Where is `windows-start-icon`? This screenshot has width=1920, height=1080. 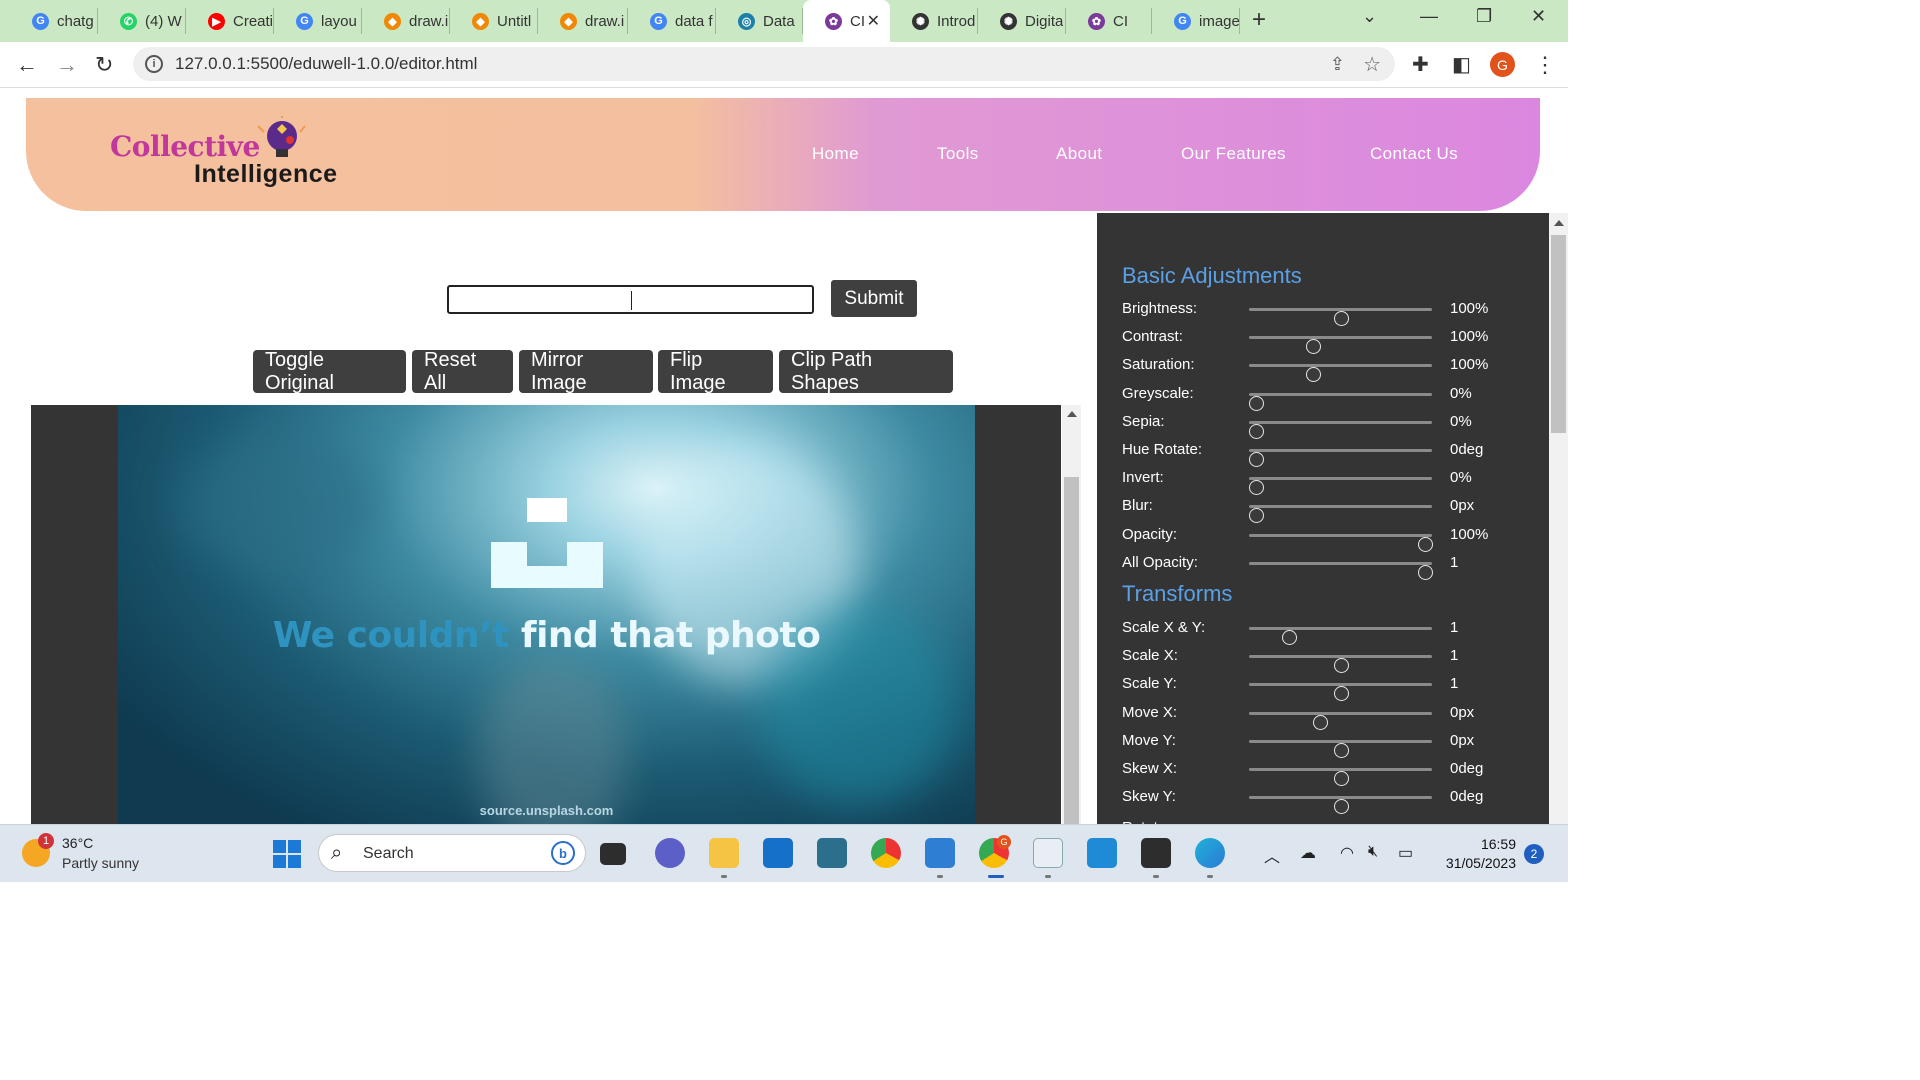
windows-start-icon is located at coordinates (287, 854).